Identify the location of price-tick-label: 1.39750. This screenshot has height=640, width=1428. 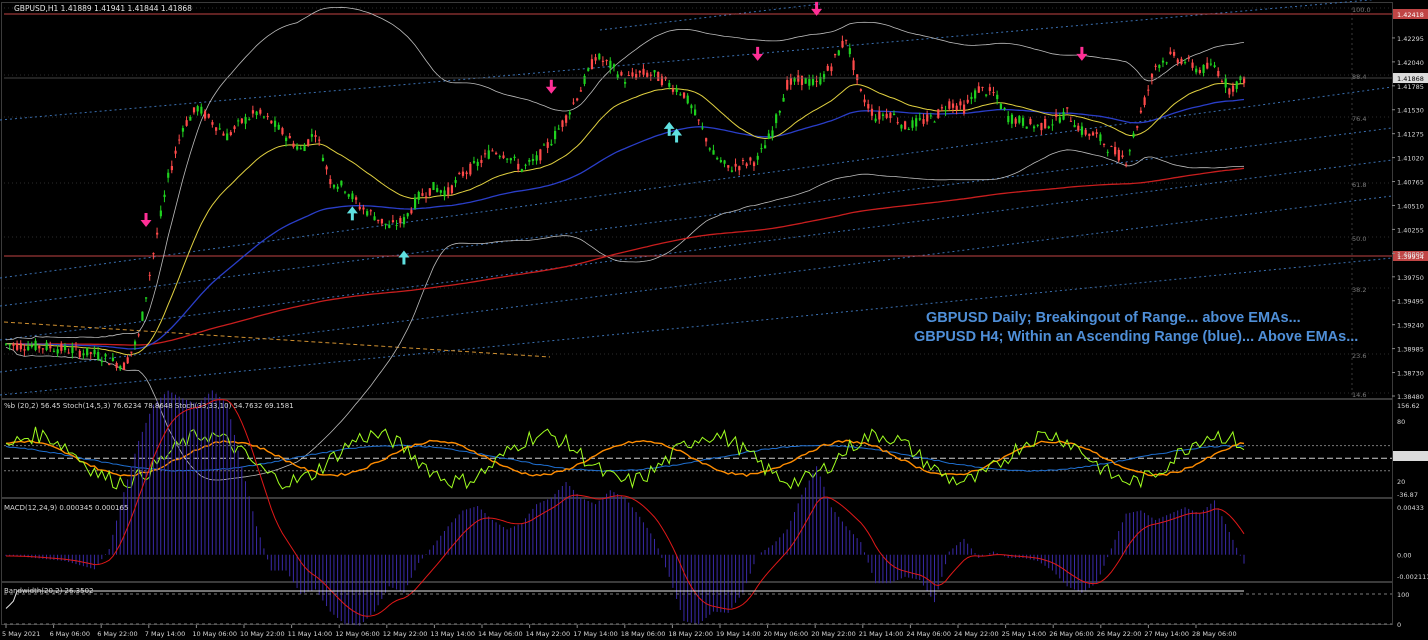
(1410, 278).